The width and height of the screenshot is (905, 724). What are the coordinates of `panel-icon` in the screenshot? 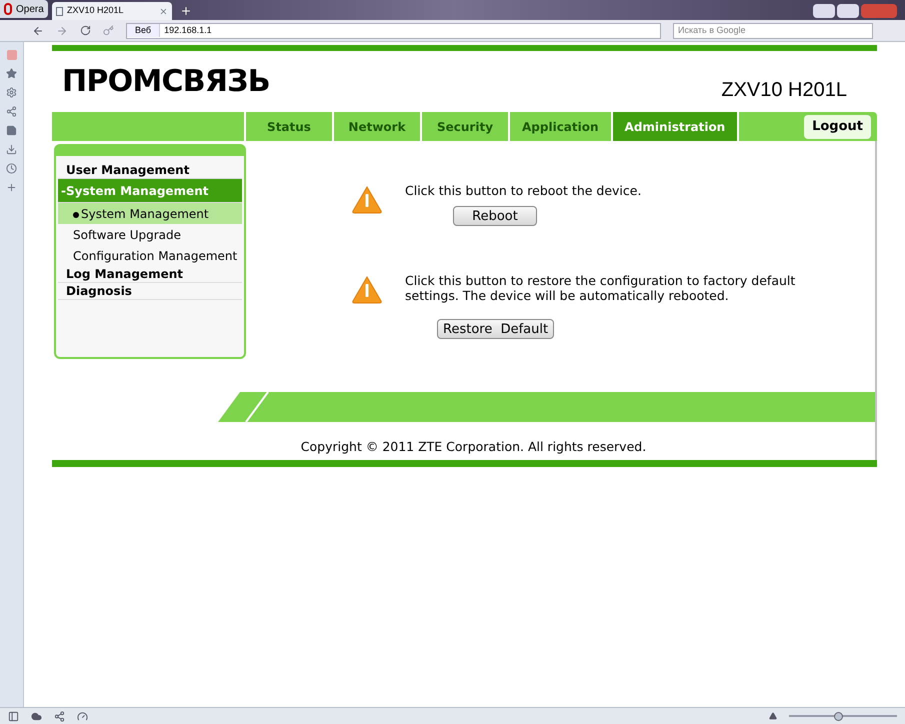 It's located at (13, 716).